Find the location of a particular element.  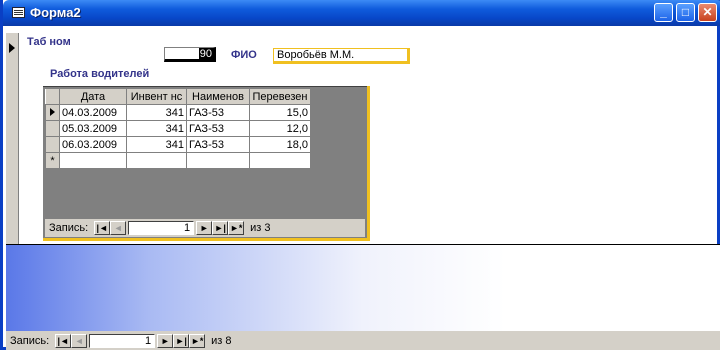

minimize-button: _ is located at coordinates (663, 12).